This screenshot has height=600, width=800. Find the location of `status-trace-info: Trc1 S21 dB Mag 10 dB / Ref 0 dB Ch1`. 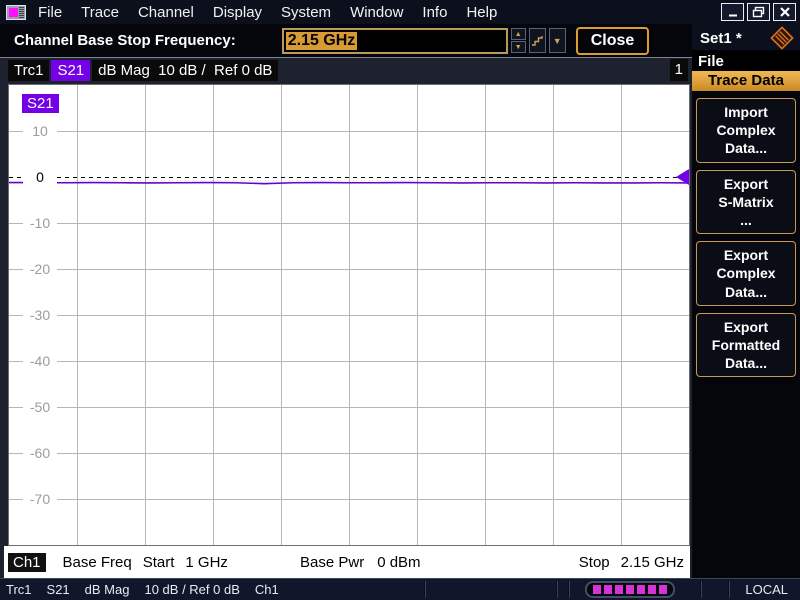

status-trace-info: Trc1 S21 dB Mag 10 dB / Ref 0 dB Ch1 is located at coordinates (142, 589).